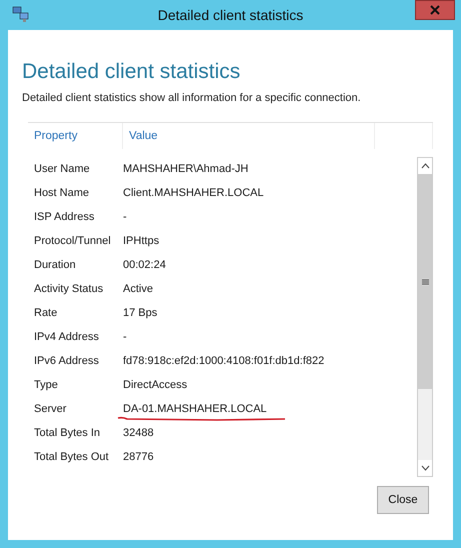 This screenshot has height=548, width=461. What do you see at coordinates (66, 337) in the screenshot?
I see `property-cell-text: IPv4 Address` at bounding box center [66, 337].